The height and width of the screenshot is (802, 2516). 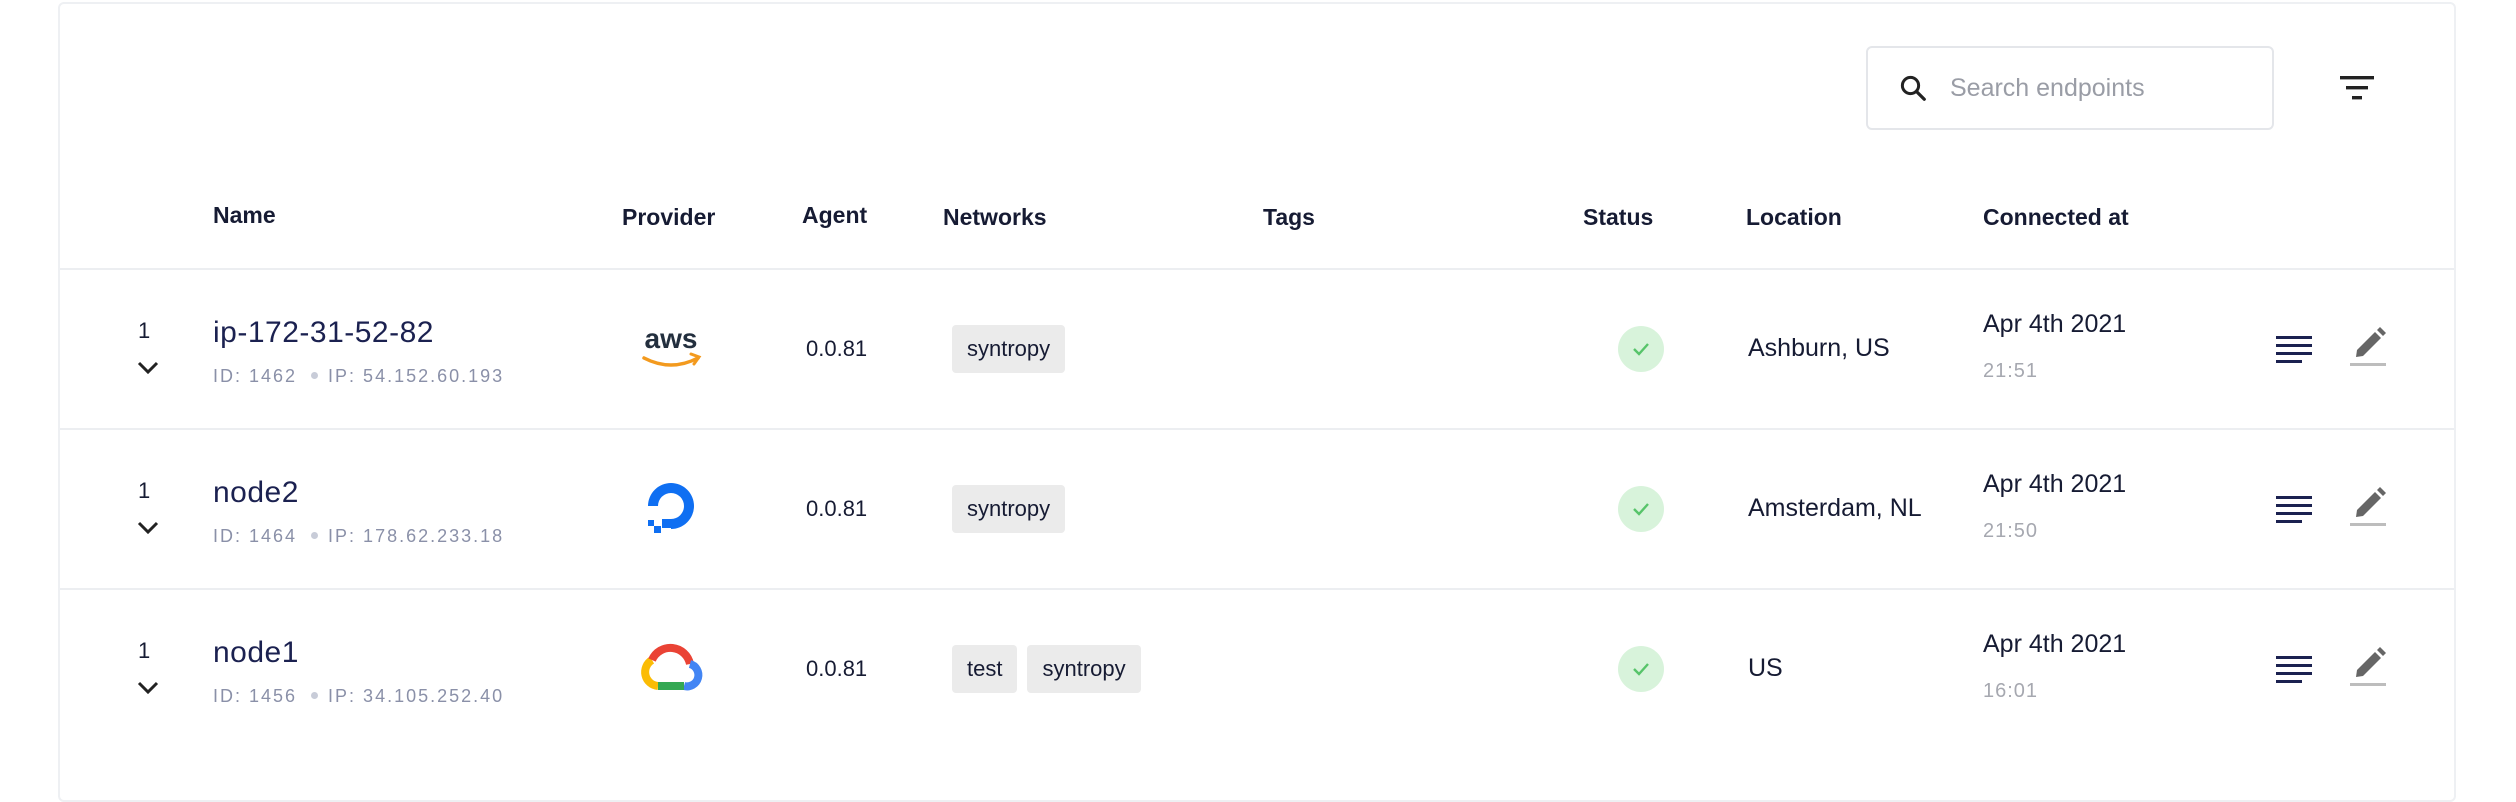 What do you see at coordinates (256, 493) in the screenshot?
I see `endpoint-name: node2` at bounding box center [256, 493].